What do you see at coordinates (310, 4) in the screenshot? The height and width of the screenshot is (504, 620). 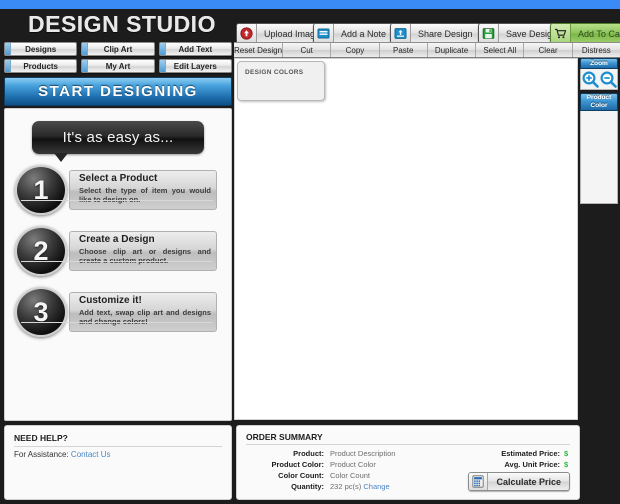 I see `top-accent-strip` at bounding box center [310, 4].